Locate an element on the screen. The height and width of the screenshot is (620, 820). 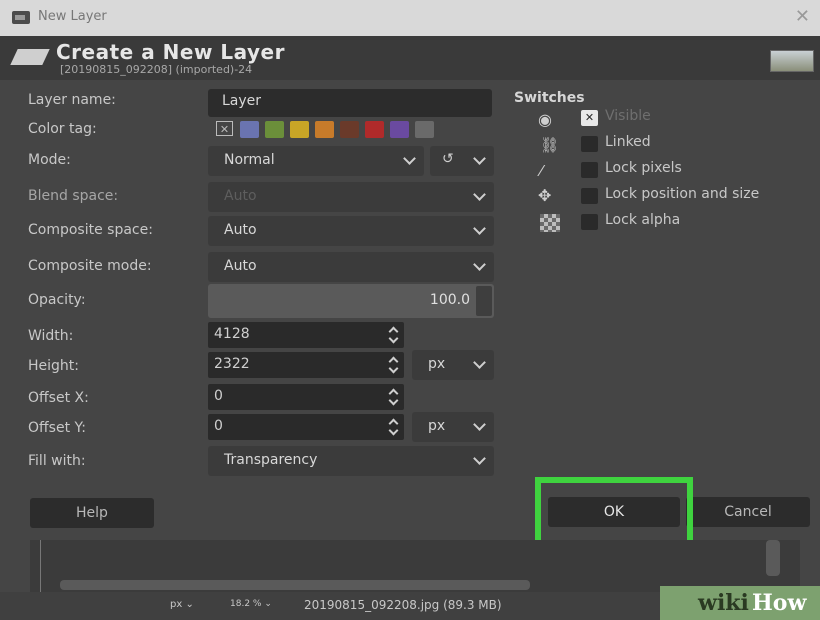
dialog-subtitle: [20190815_092208] (imported)-24 is located at coordinates (156, 69).